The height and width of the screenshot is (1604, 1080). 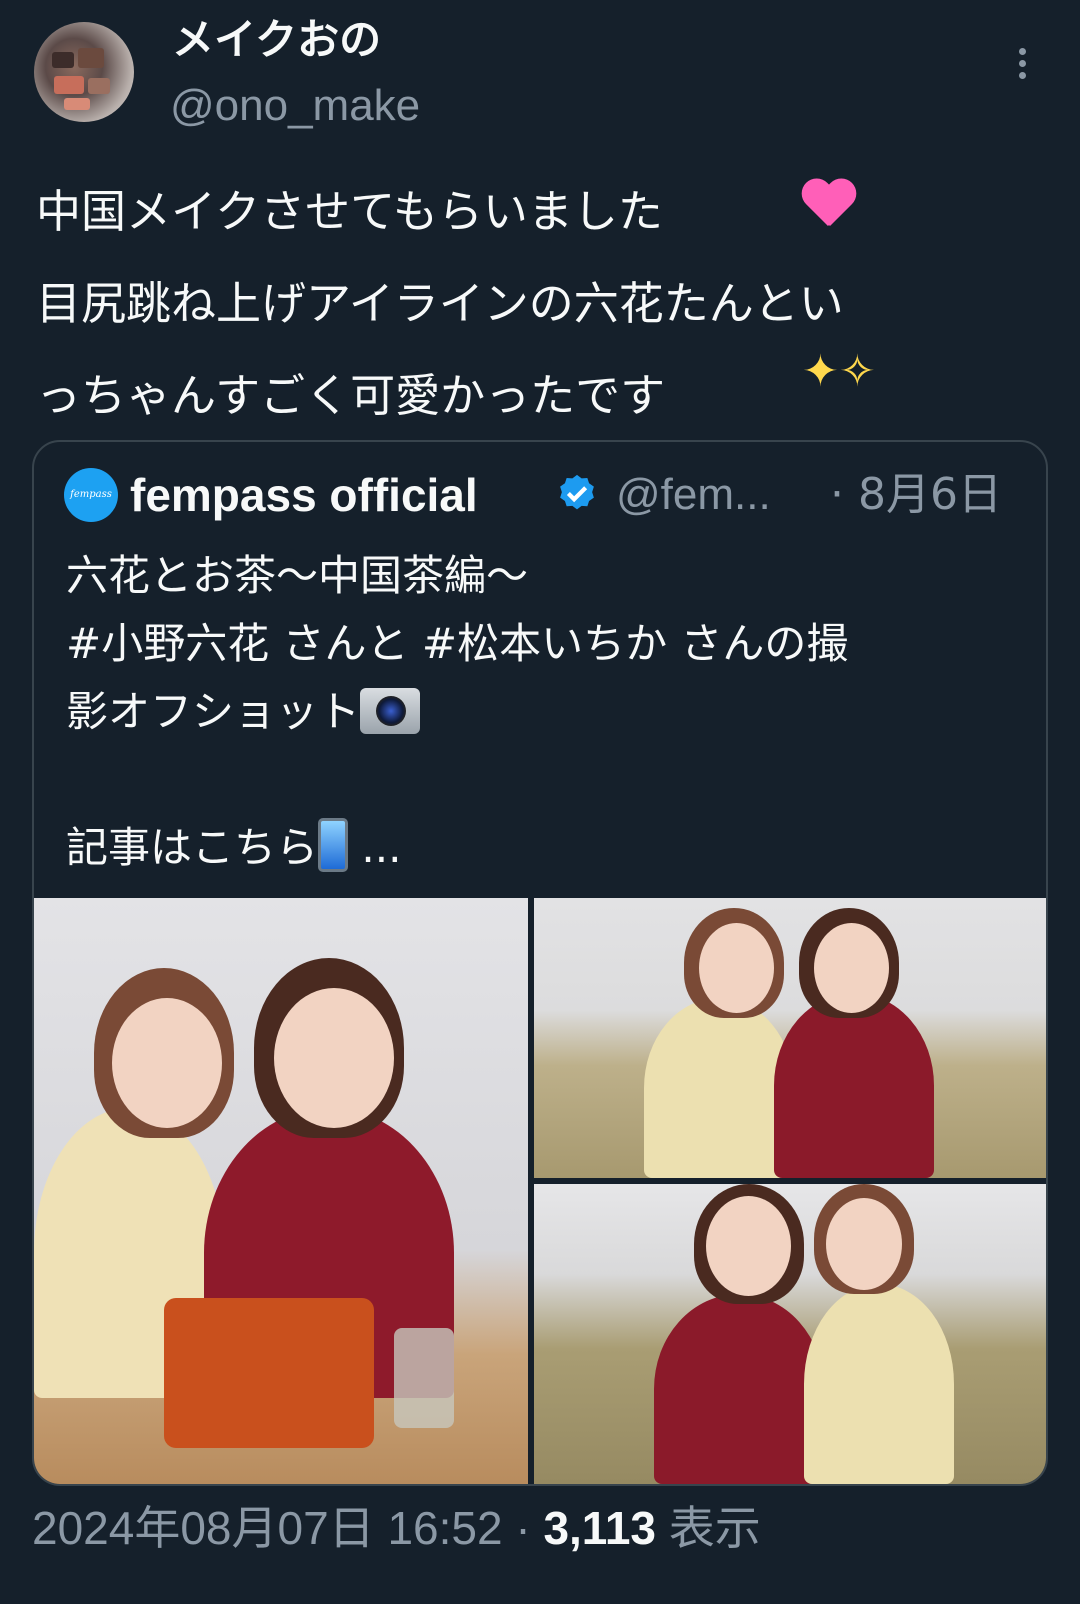 I want to click on tweet-meta: 2024年08月07日 16:52 · 3,113 表示, so click(x=396, y=1528).